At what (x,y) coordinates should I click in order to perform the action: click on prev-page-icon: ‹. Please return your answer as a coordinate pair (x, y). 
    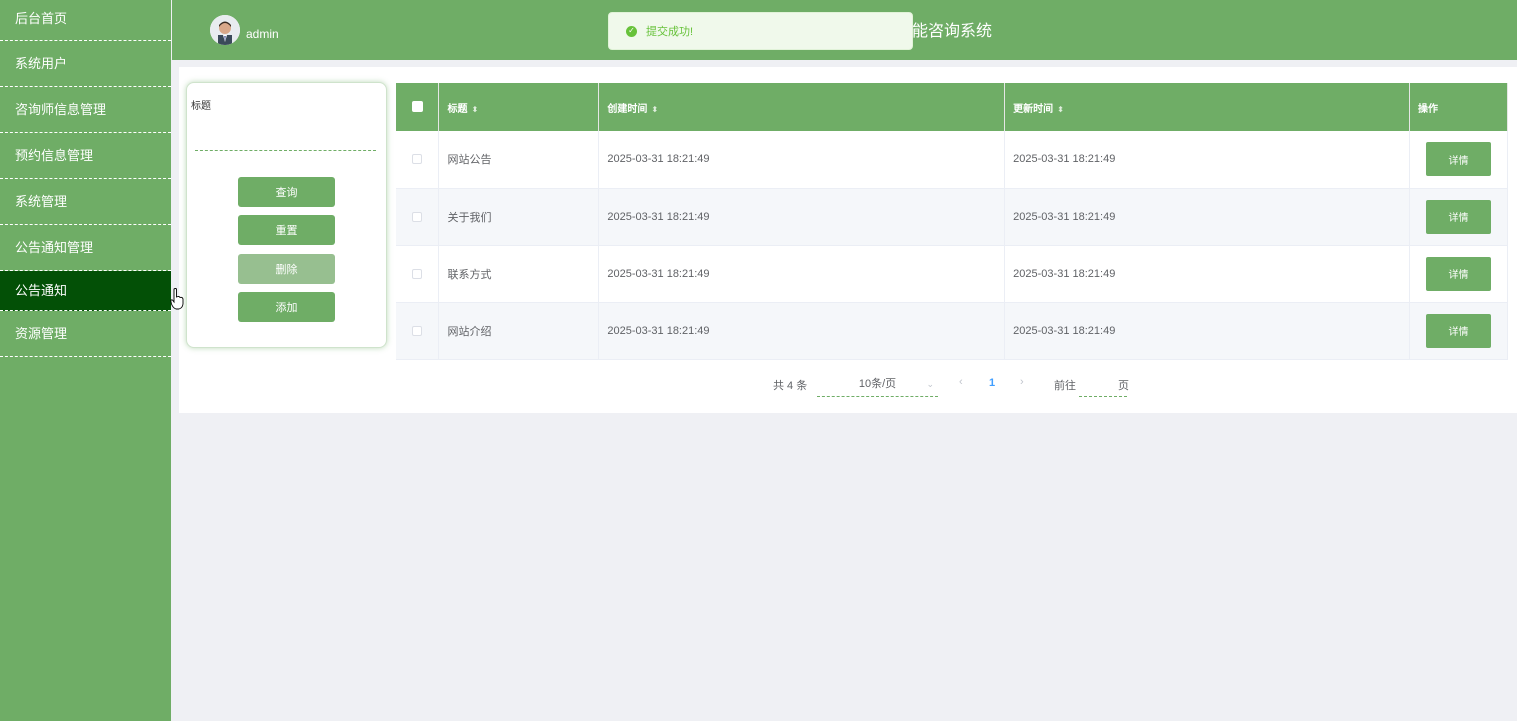
    Looking at the image, I should click on (961, 382).